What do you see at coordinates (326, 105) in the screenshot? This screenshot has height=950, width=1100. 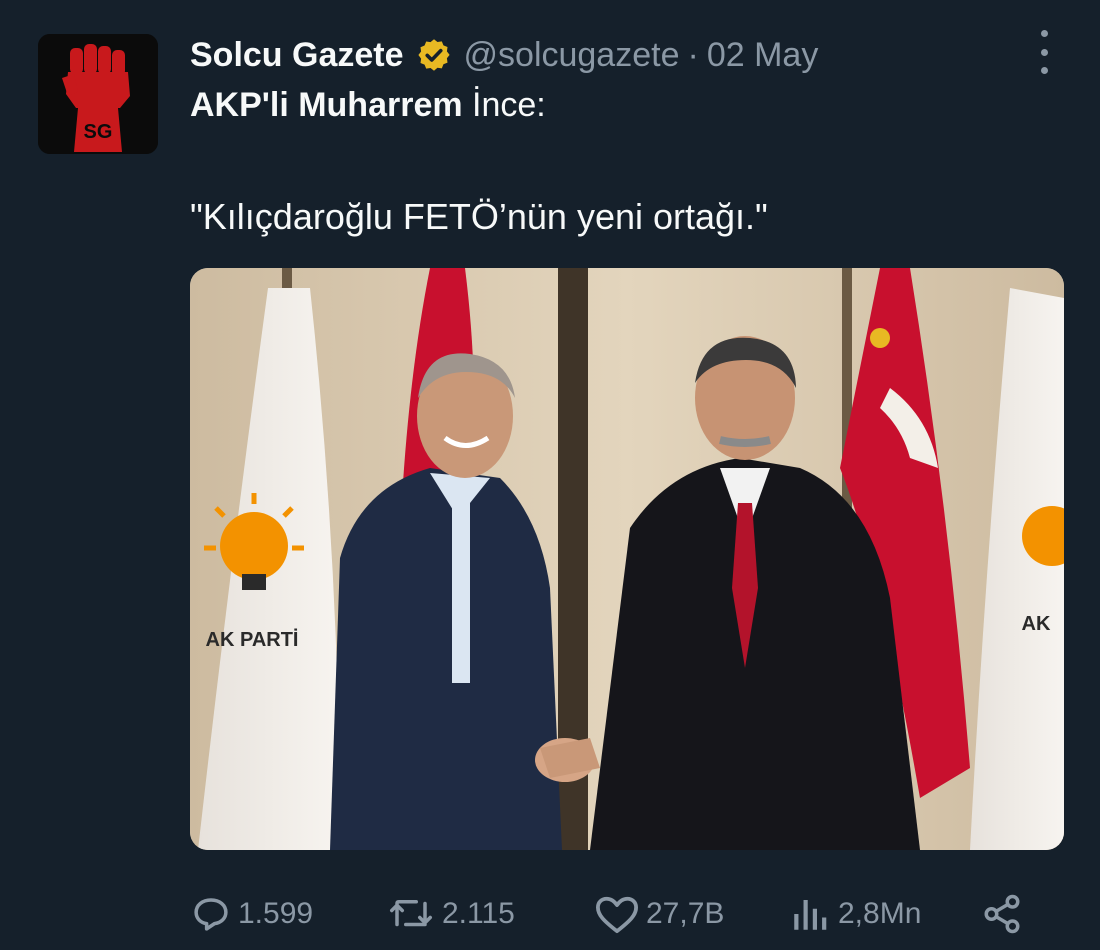 I see `tweet-text-bold: AKP'li Muharrem` at bounding box center [326, 105].